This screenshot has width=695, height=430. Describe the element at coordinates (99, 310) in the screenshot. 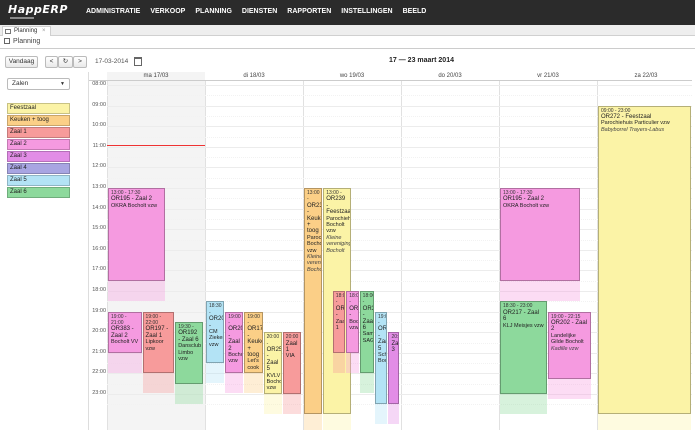

I see `hour-label: 19:00` at that location.